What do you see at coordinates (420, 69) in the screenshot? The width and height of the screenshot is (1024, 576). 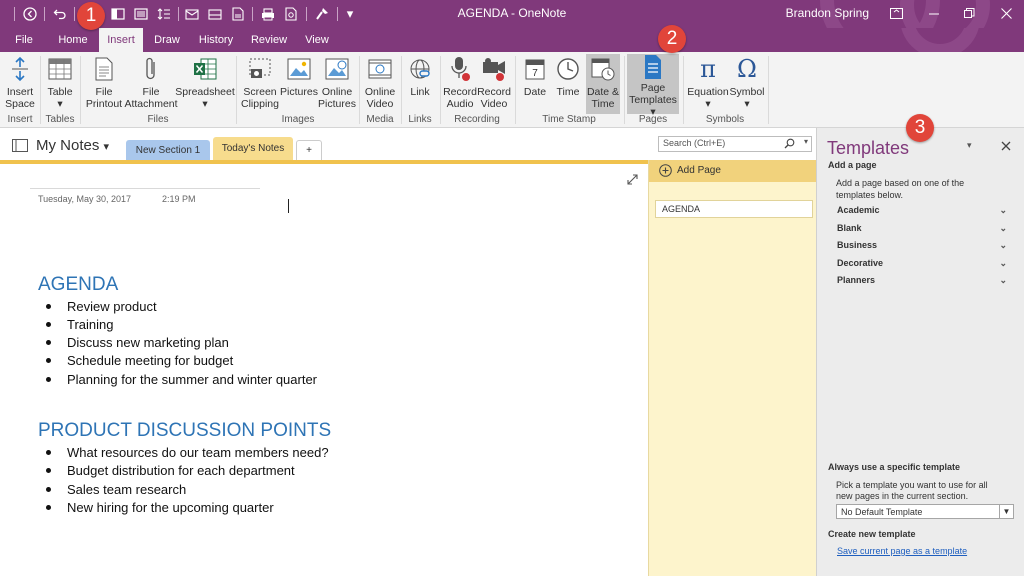 I see `link-globe-icon` at bounding box center [420, 69].